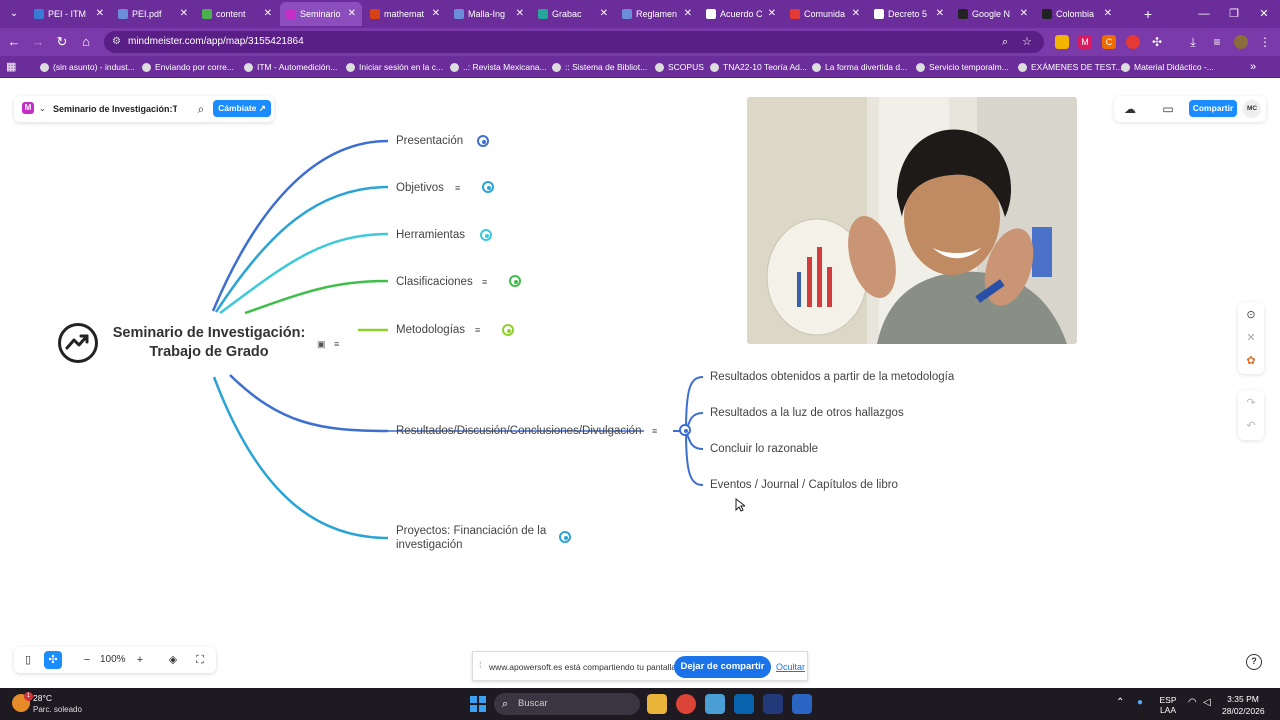  Describe the element at coordinates (1085, 42) in the screenshot. I see `extension-2-icon: M` at that location.